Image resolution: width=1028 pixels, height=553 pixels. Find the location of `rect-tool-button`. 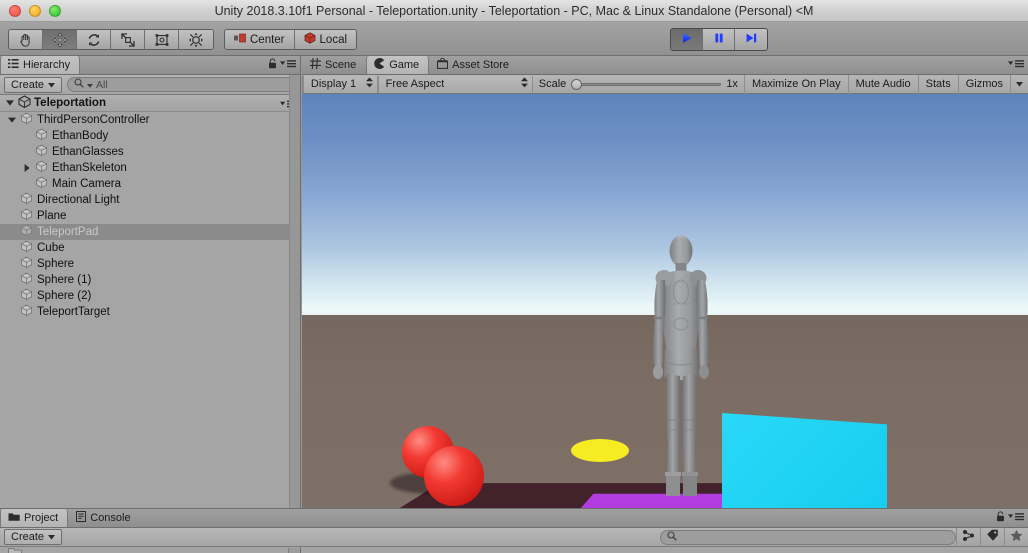

rect-tool-button is located at coordinates (162, 39).